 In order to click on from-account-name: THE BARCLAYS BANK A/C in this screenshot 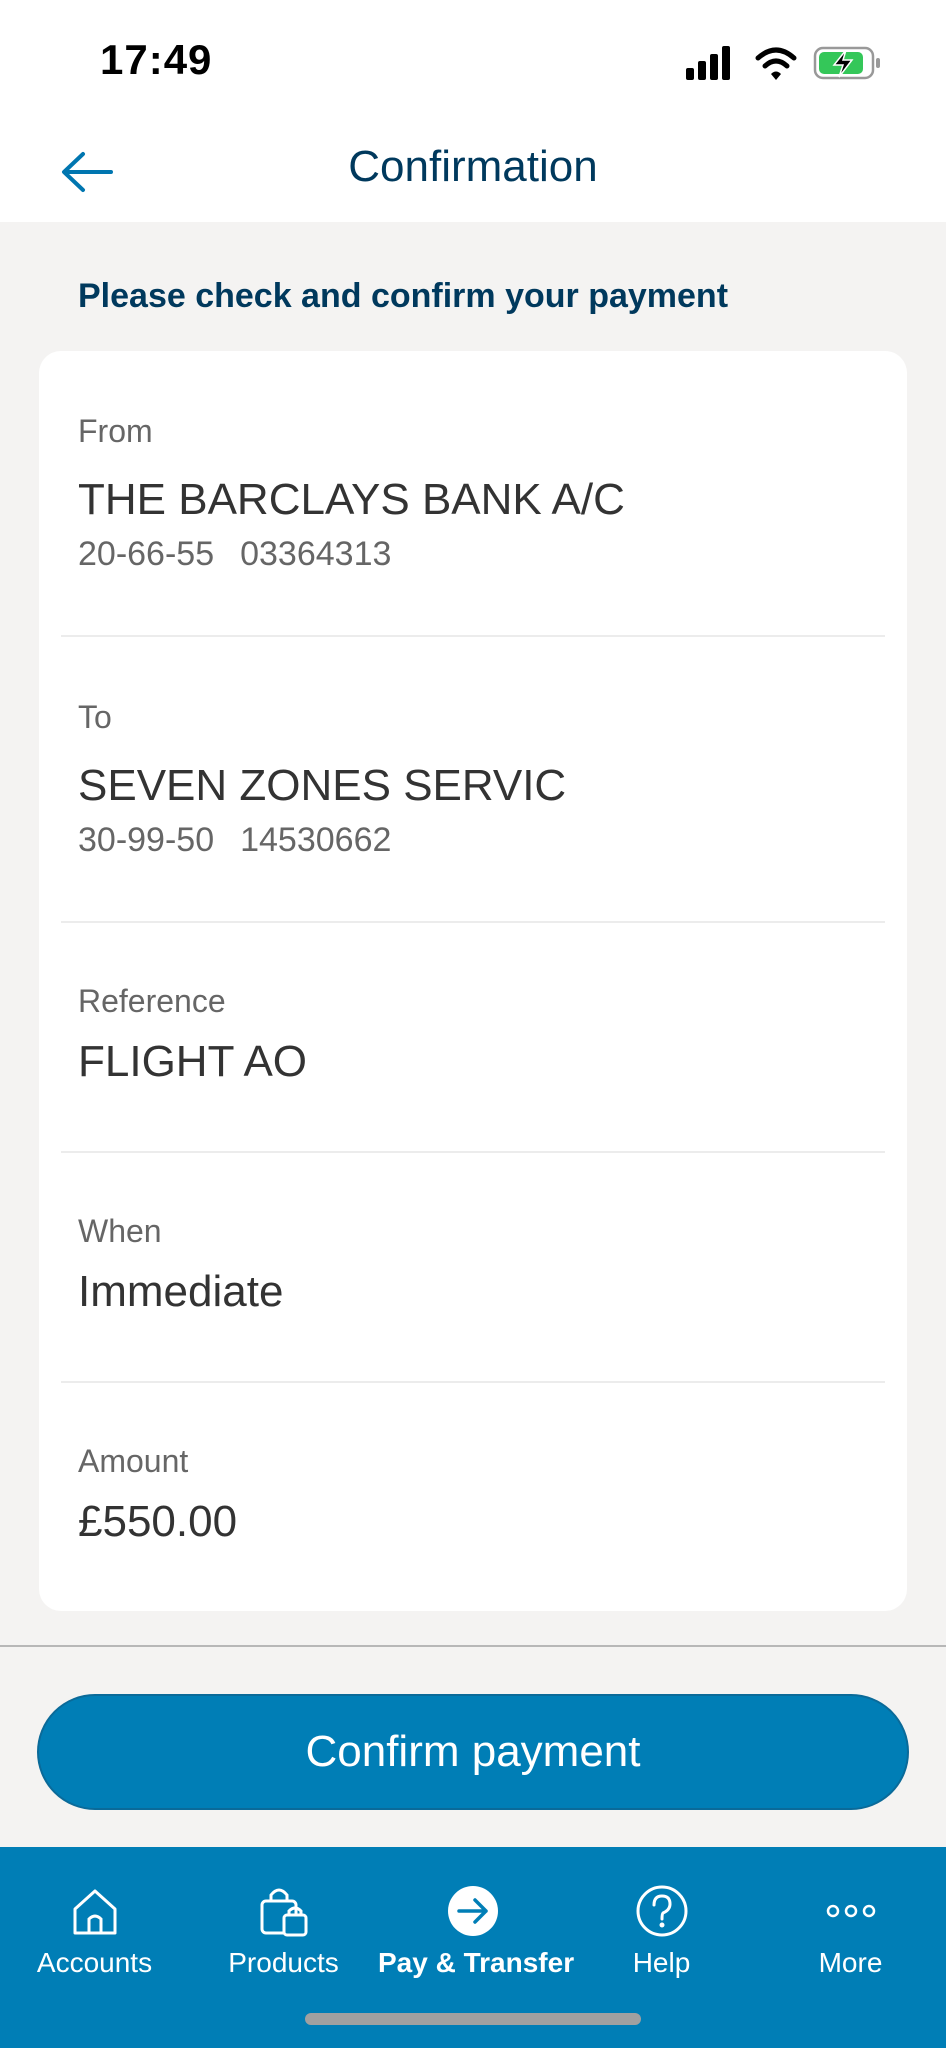, I will do `click(351, 499)`.